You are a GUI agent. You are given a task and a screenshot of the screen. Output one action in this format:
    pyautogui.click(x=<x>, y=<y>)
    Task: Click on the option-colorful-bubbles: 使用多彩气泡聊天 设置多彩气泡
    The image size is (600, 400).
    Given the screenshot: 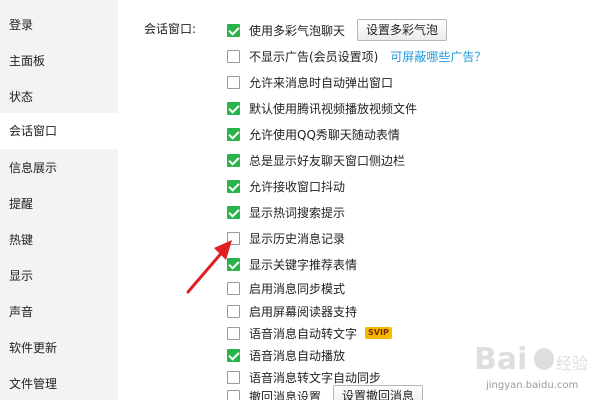 What is the action you would take?
    pyautogui.click(x=337, y=30)
    